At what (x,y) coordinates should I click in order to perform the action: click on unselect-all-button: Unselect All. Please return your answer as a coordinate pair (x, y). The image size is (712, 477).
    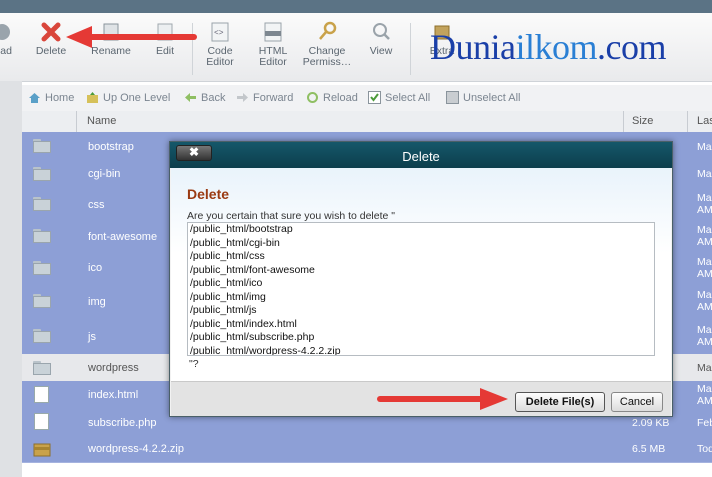
    Looking at the image, I should click on (483, 97).